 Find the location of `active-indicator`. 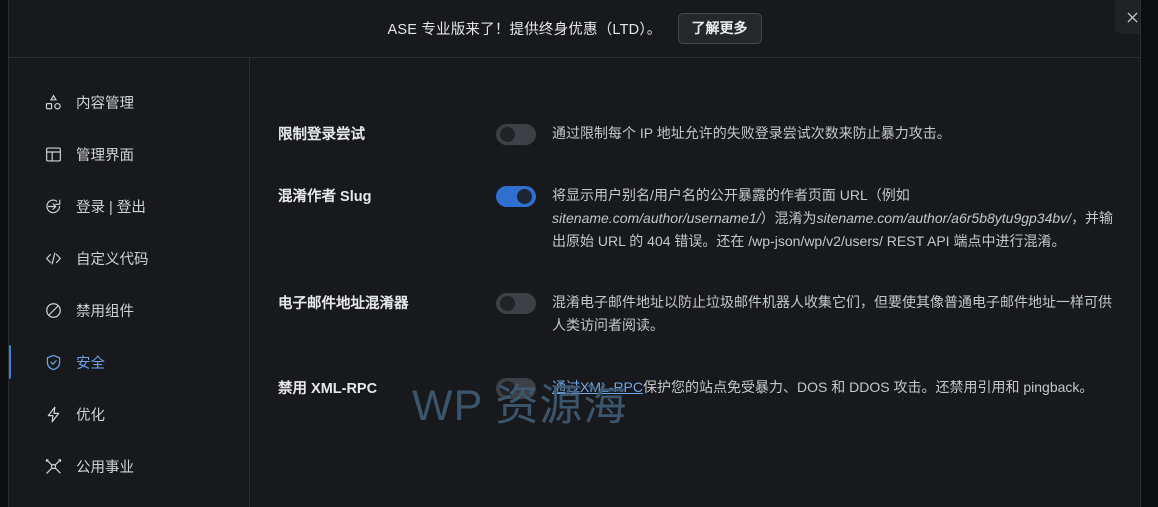

active-indicator is located at coordinates (10, 362).